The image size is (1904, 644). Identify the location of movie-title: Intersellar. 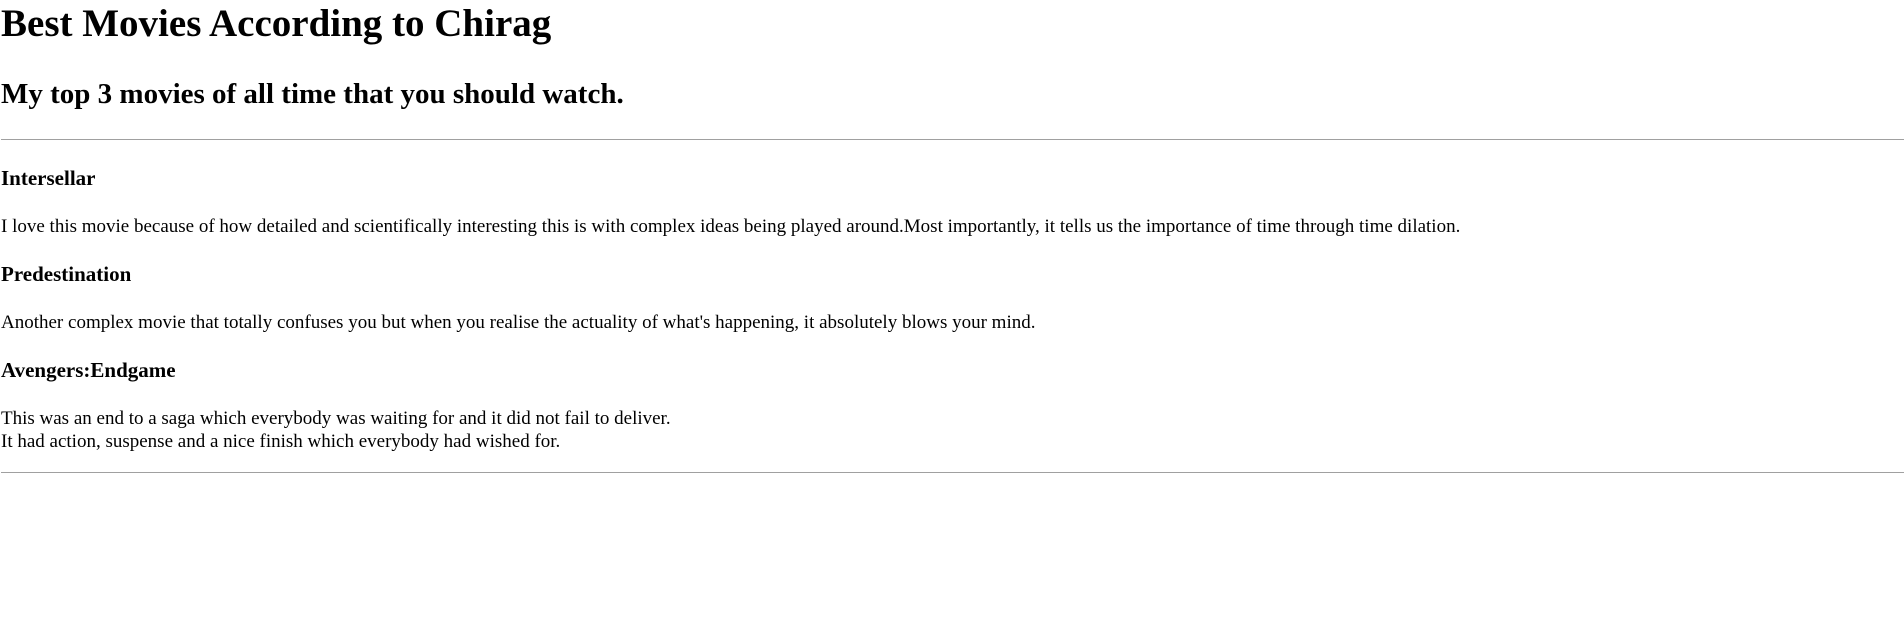
(48, 178).